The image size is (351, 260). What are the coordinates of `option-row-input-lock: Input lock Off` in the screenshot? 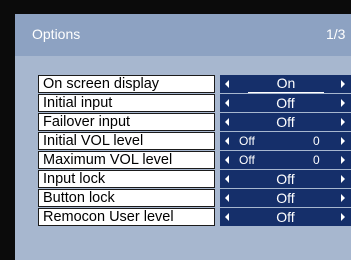 It's located at (194, 179).